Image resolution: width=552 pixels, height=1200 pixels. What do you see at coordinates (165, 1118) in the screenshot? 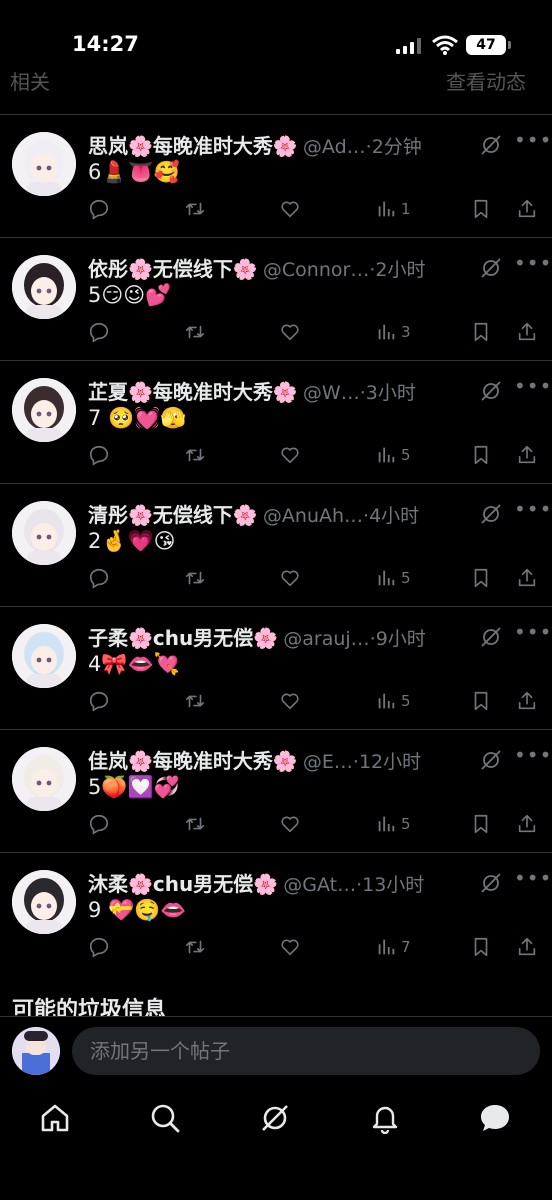
I see `search-icon` at bounding box center [165, 1118].